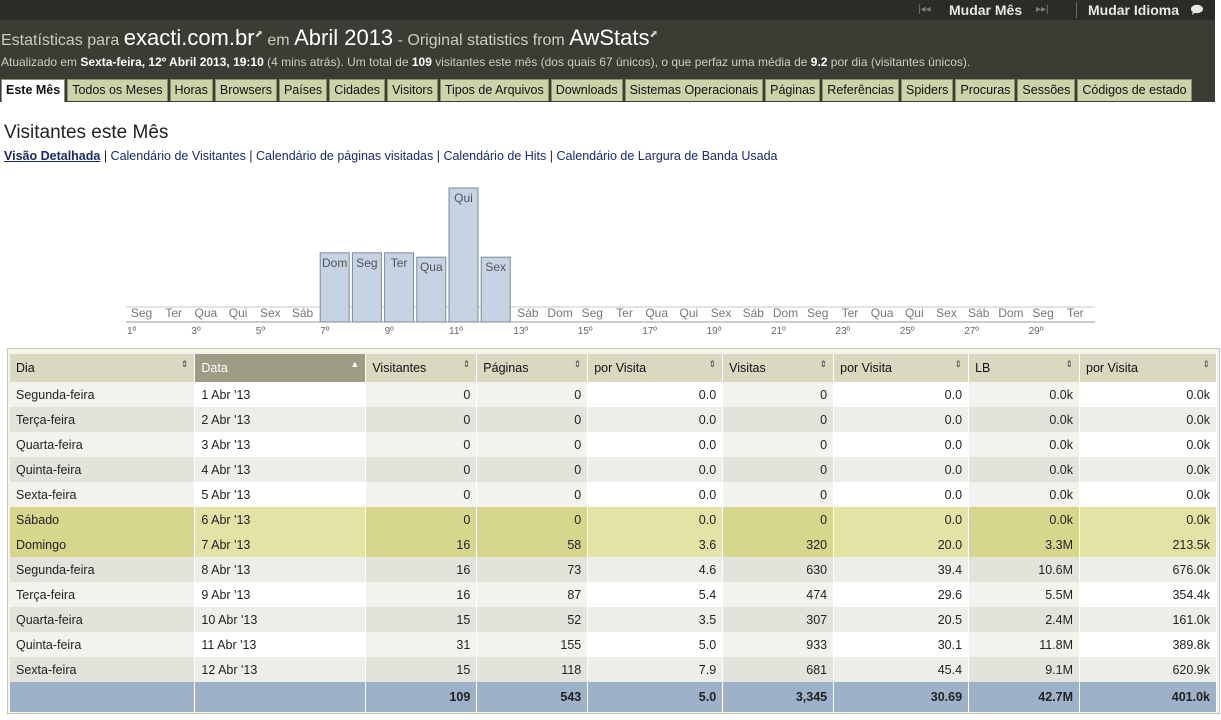  Describe the element at coordinates (421, 368) in the screenshot. I see `column-header: Visitantes ⇕` at that location.